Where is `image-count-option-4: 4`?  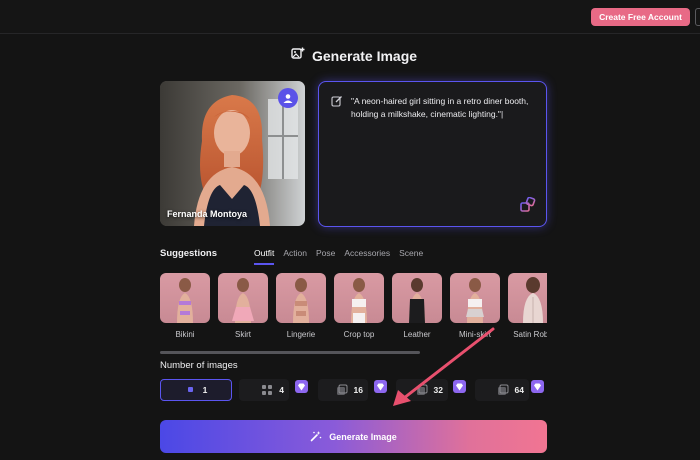
image-count-option-4: 4 is located at coordinates (264, 390).